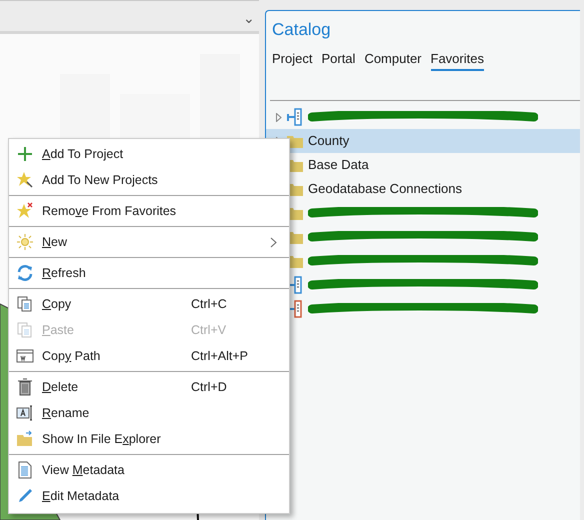 The width and height of the screenshot is (584, 520). I want to click on menu-item: Delete Ctrl+D, so click(149, 387).